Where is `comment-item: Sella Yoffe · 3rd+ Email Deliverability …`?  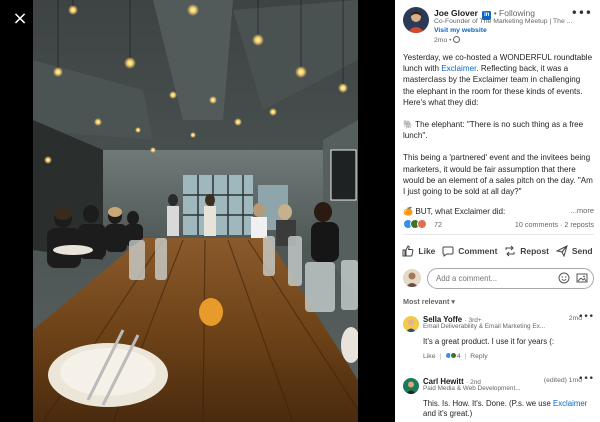
comment-item: Sella Yoffe · 3rd+ Email Deliverability … is located at coordinates (498, 340).